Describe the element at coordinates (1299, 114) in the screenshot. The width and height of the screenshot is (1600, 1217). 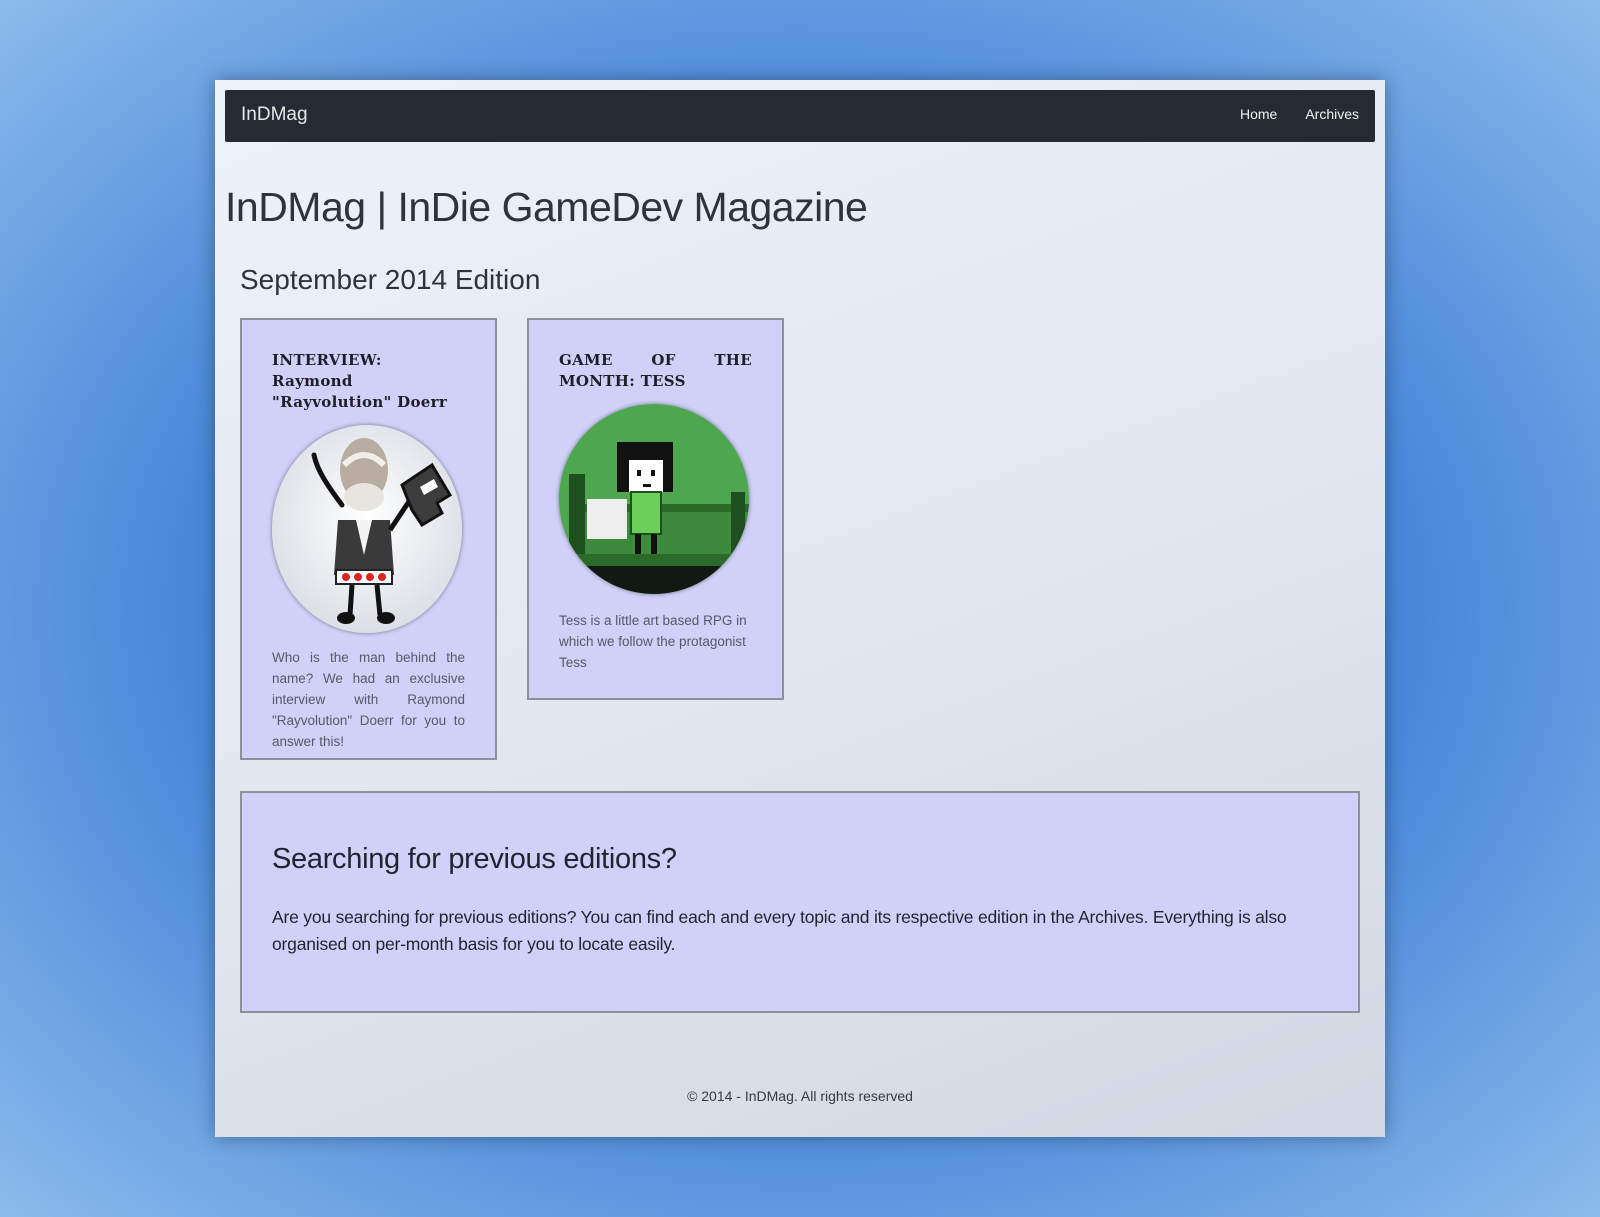
I see `nav-links: Home Archives` at that location.